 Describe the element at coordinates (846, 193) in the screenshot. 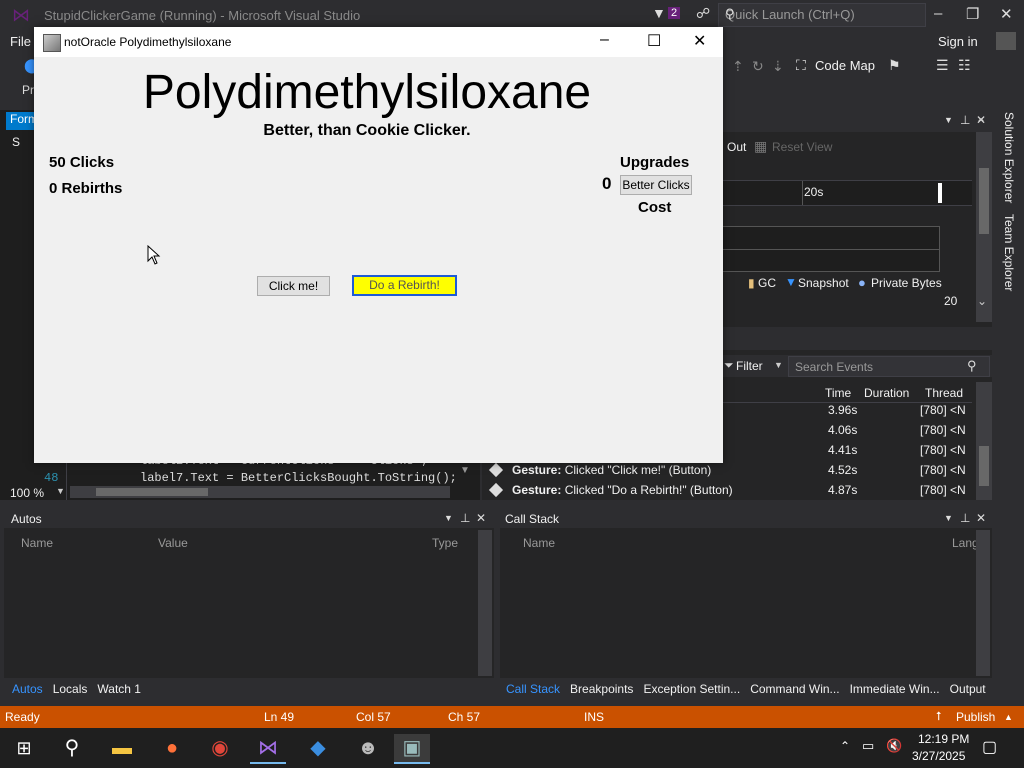

I see `timeline-ruler: 20s` at that location.